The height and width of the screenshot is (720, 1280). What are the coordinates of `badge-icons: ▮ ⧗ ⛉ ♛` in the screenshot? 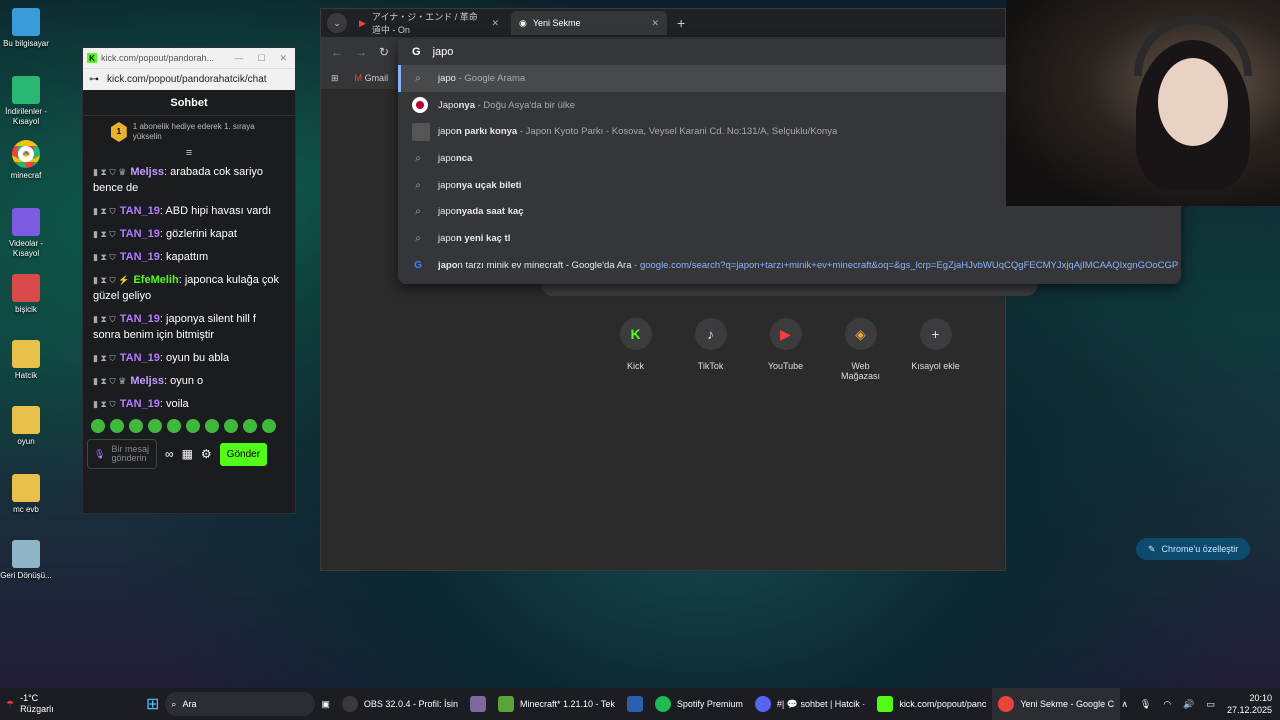 It's located at (110, 381).